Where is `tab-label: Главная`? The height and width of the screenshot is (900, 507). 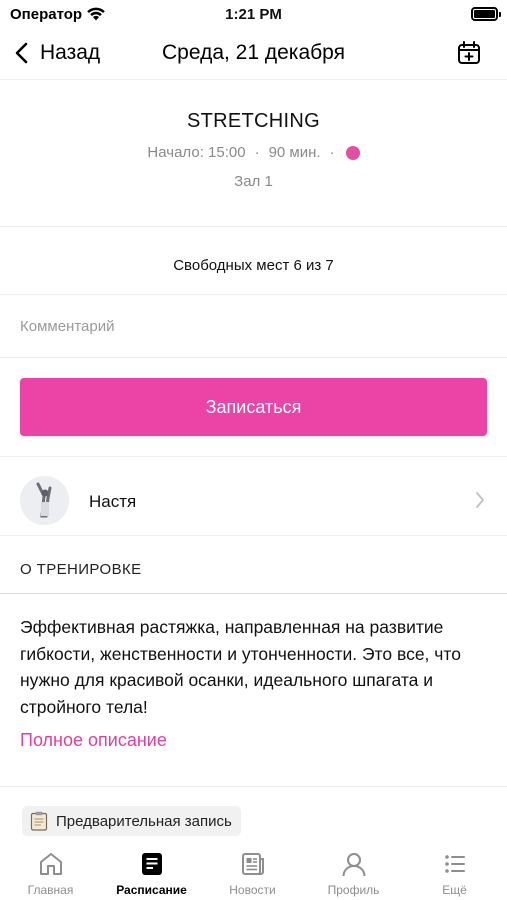
tab-label: Главная is located at coordinates (50, 890).